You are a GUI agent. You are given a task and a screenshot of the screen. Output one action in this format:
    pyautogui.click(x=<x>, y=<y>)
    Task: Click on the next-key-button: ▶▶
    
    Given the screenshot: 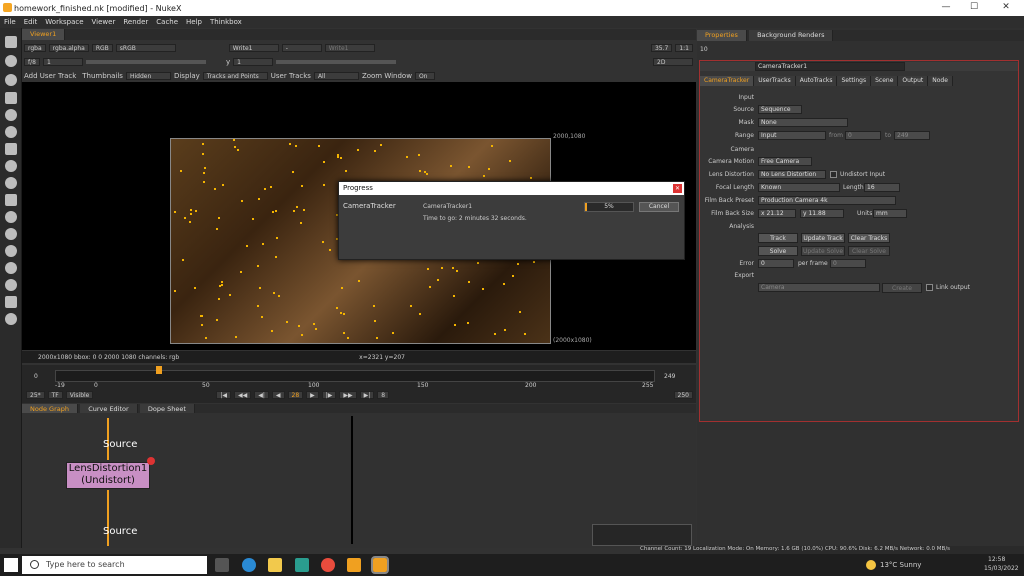 What is the action you would take?
    pyautogui.click(x=348, y=395)
    